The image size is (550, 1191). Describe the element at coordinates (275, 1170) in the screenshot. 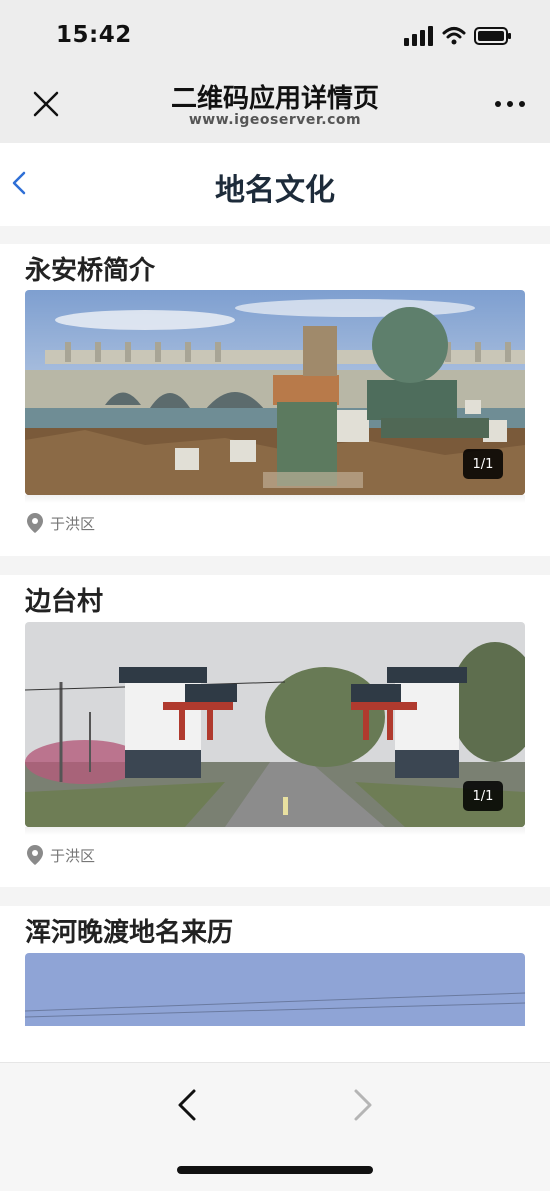

I see `home-indicator` at that location.